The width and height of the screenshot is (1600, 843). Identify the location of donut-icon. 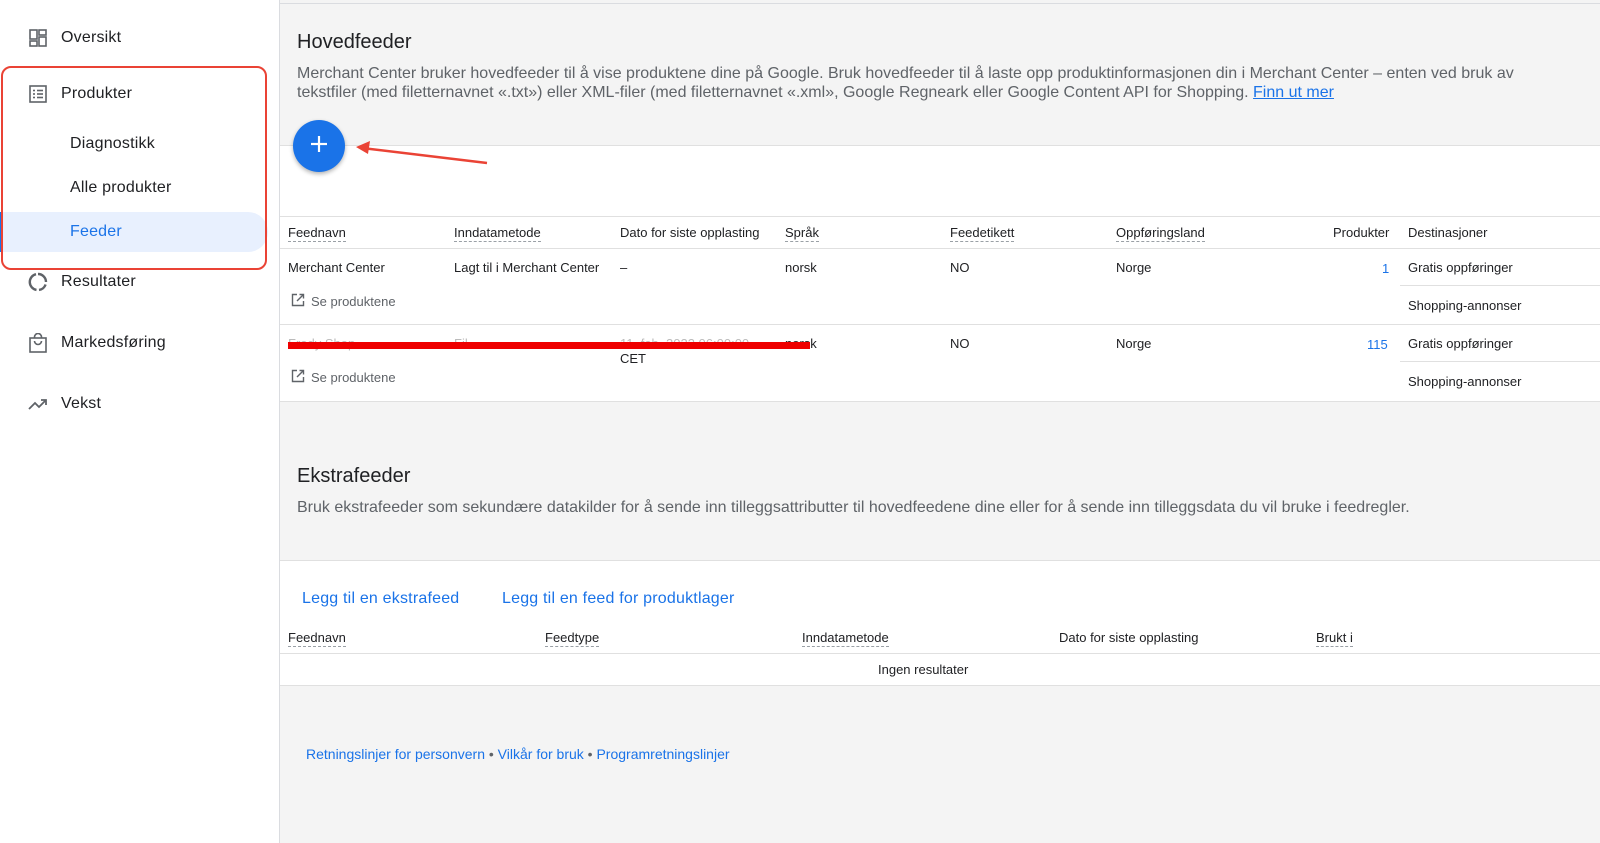
(38, 282).